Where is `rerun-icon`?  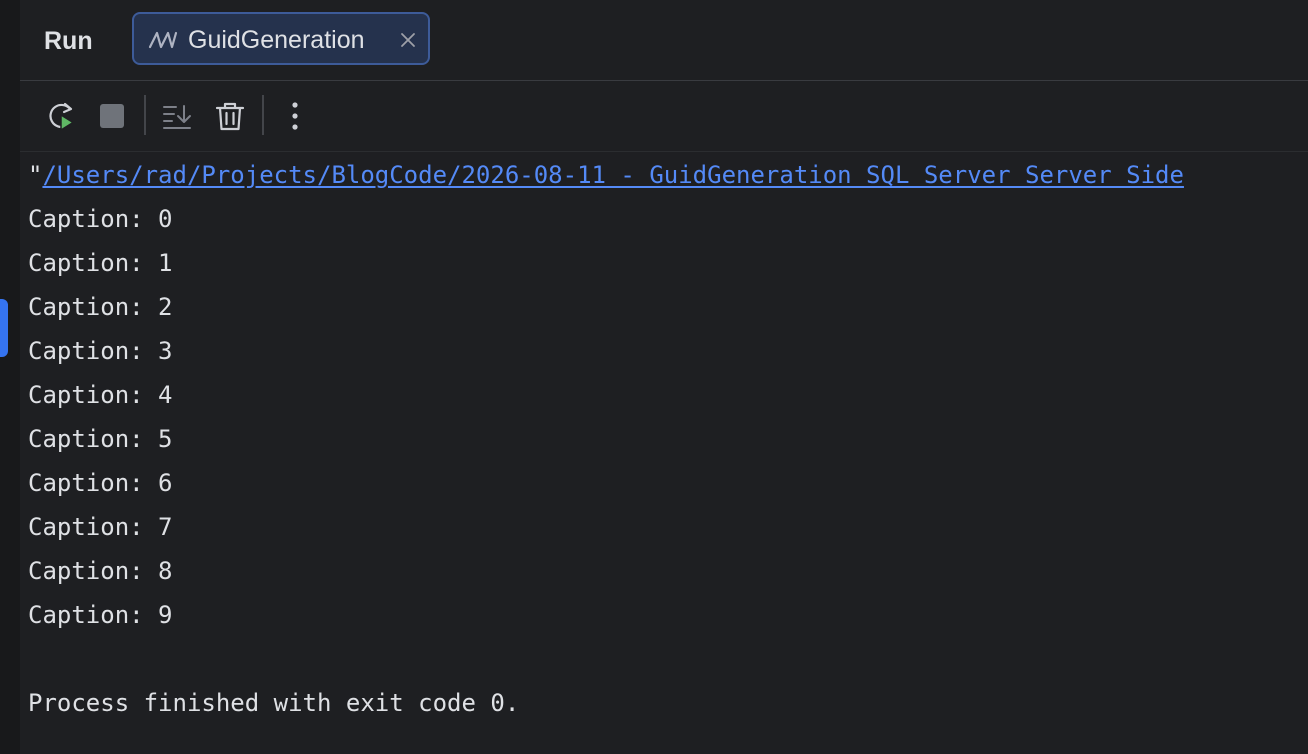
rerun-icon is located at coordinates (61, 116).